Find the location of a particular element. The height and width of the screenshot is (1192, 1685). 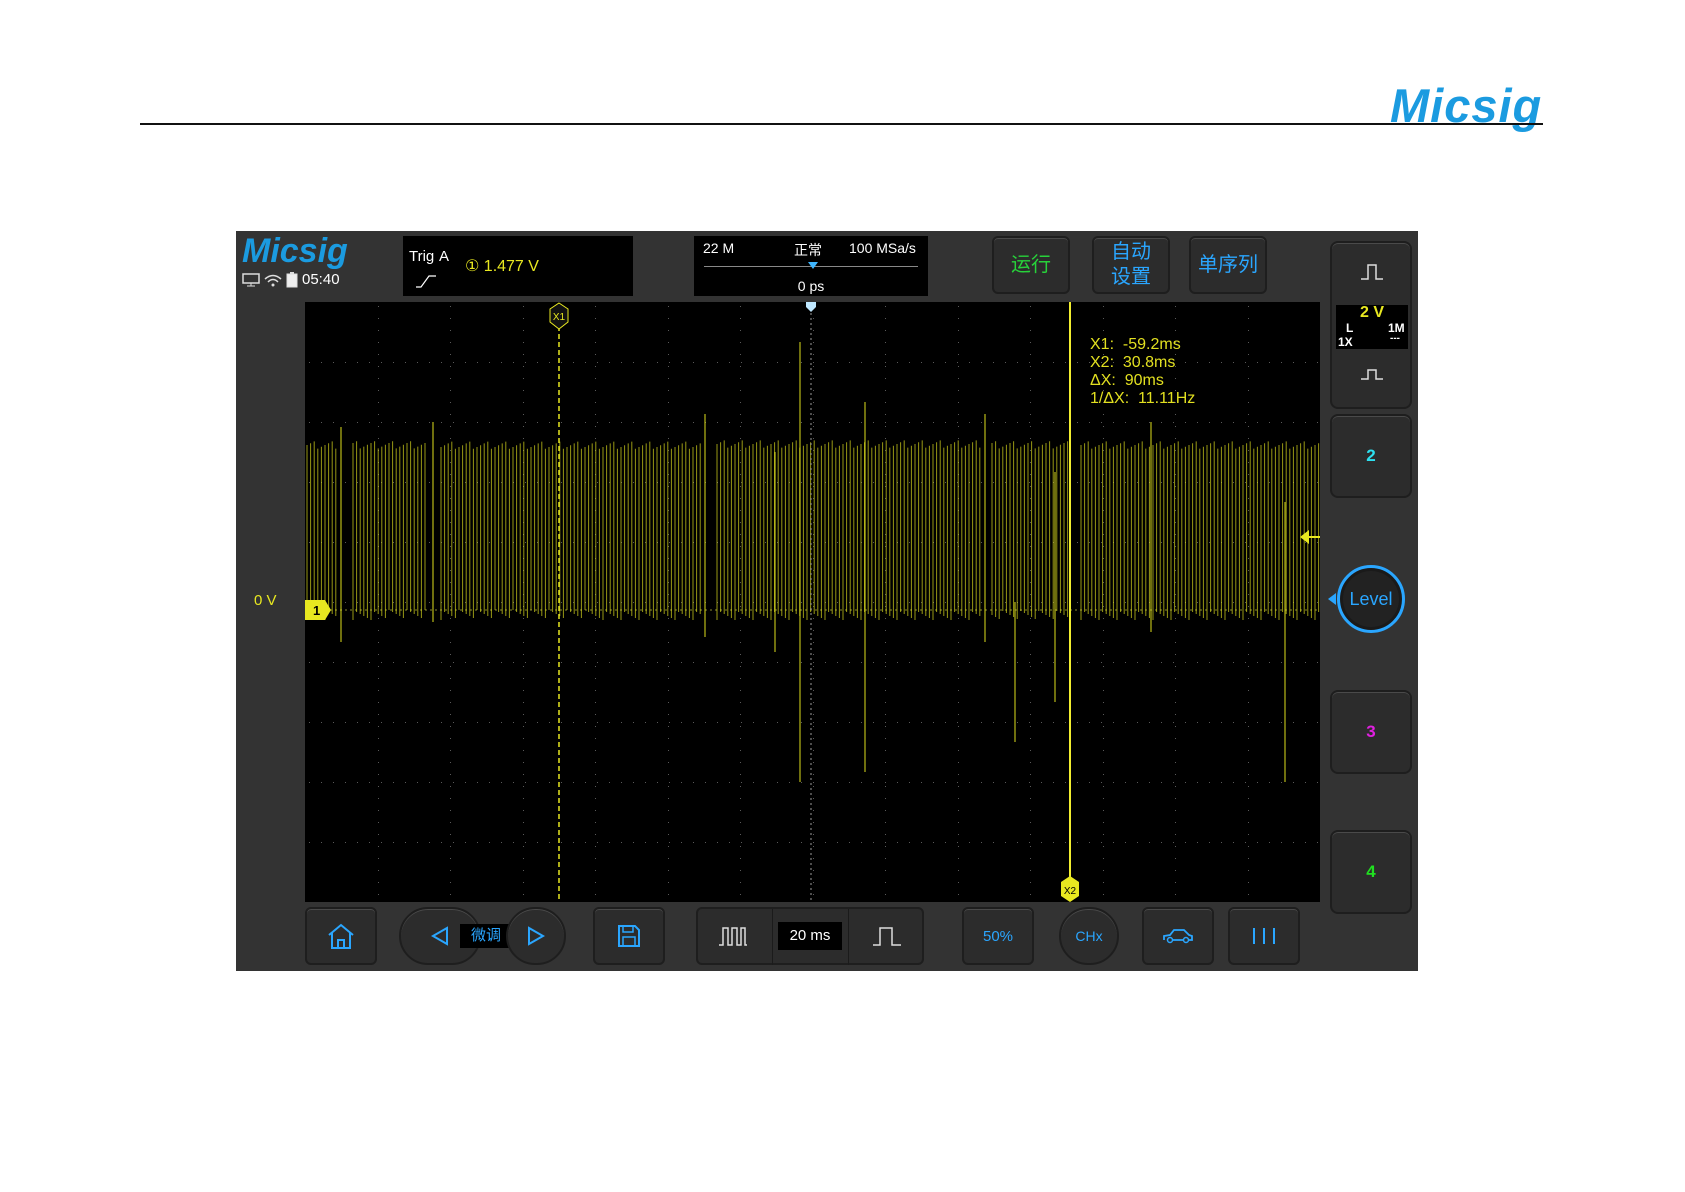

save-icon is located at coordinates (629, 936).